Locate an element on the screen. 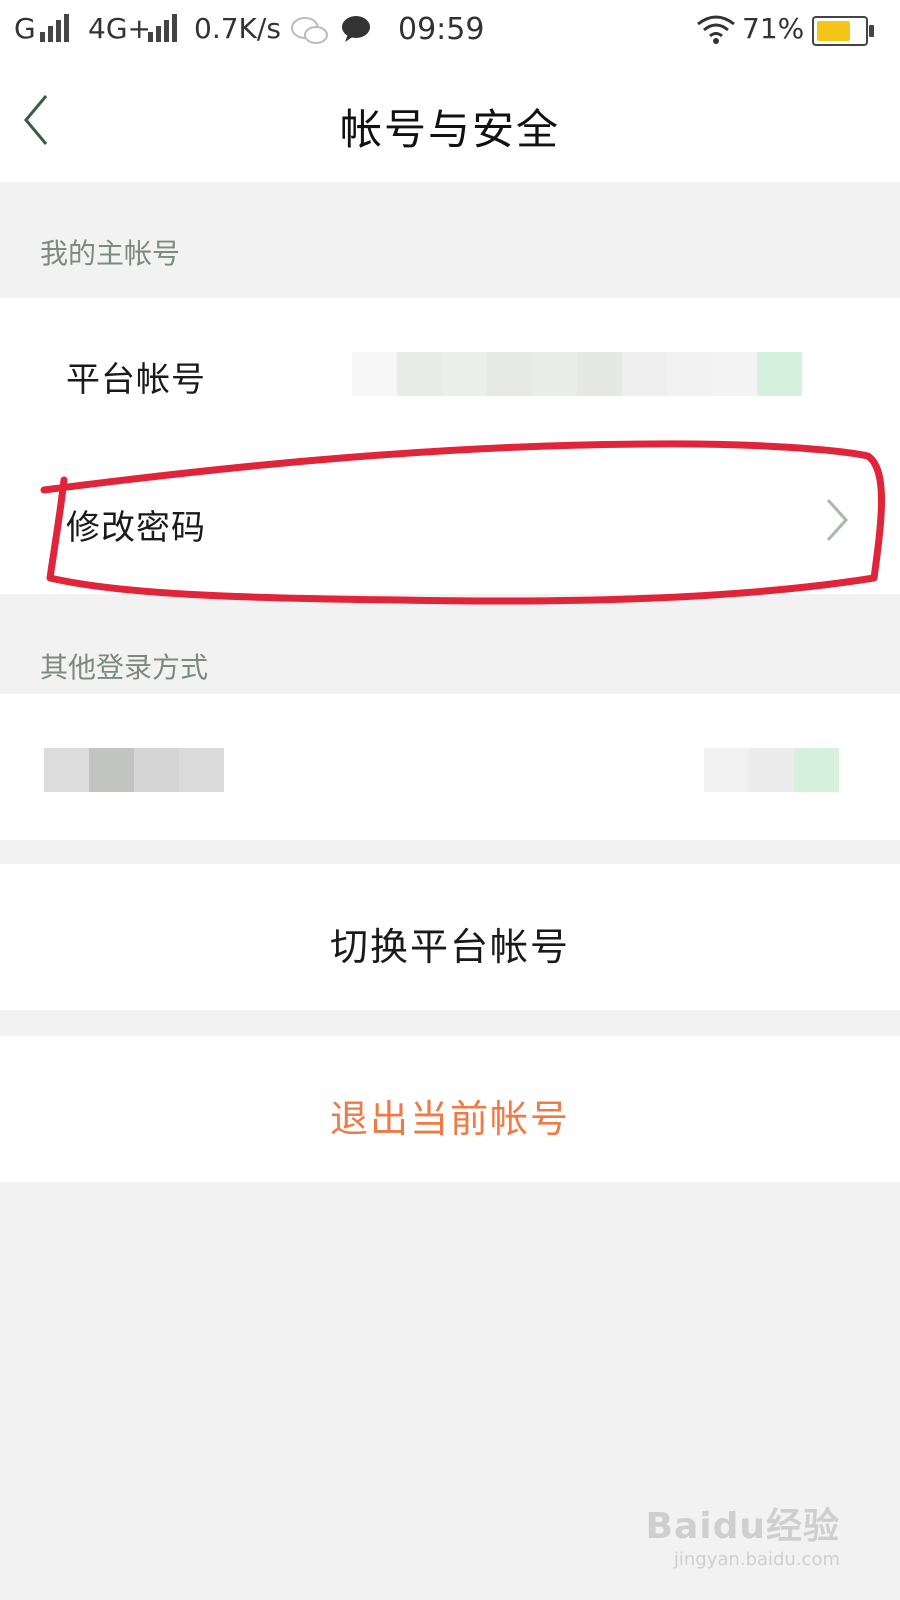  section-label-other-login: 其他登录方式 is located at coordinates (124, 667).